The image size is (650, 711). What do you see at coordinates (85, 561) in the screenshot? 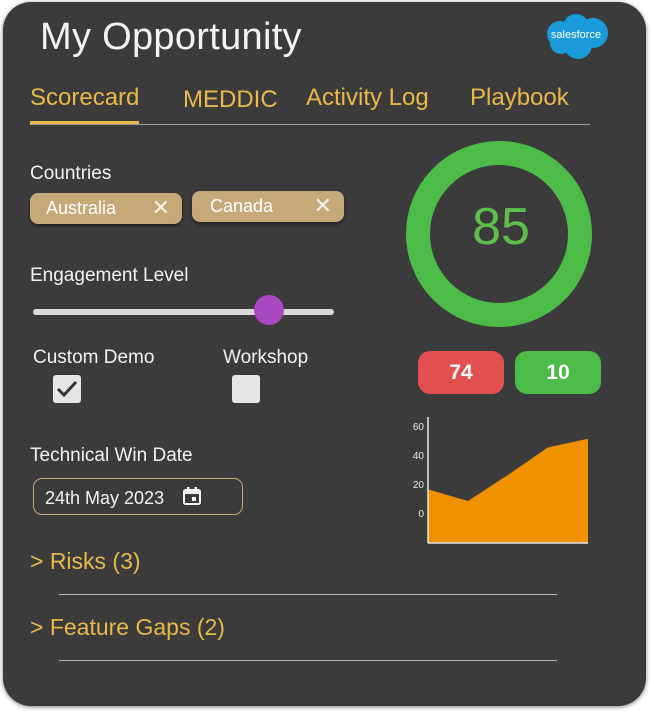
I see `risks-section-toggle: > Risks (3)` at bounding box center [85, 561].